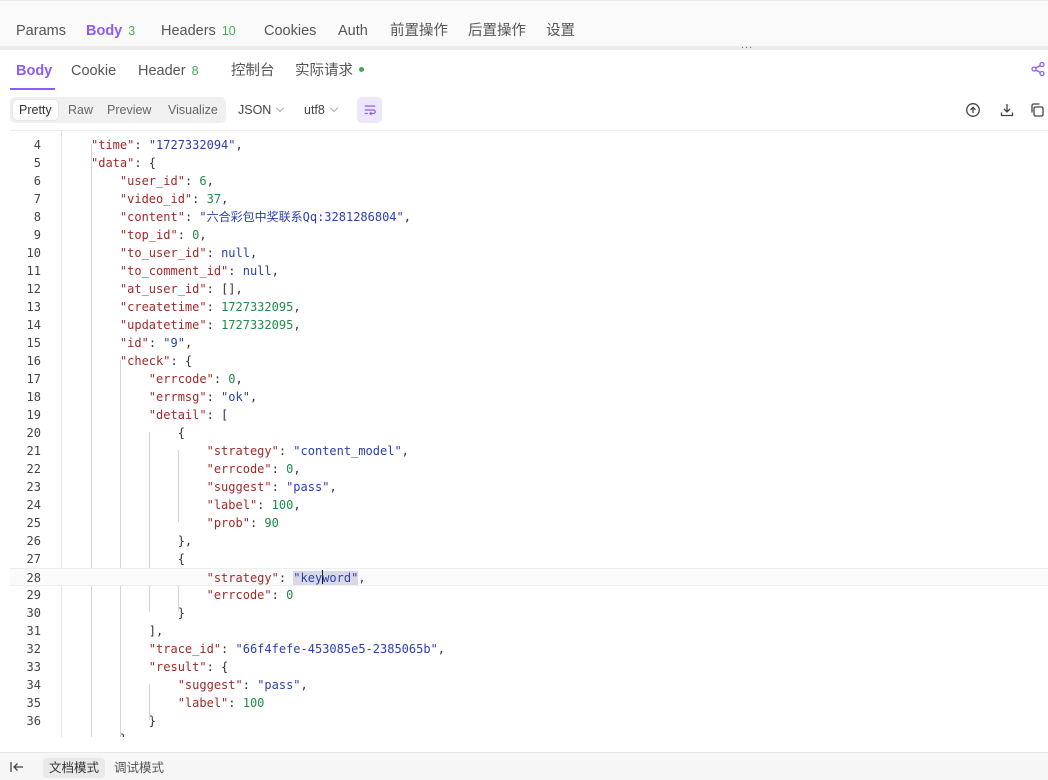  I want to click on tab-params: Params, so click(41, 31).